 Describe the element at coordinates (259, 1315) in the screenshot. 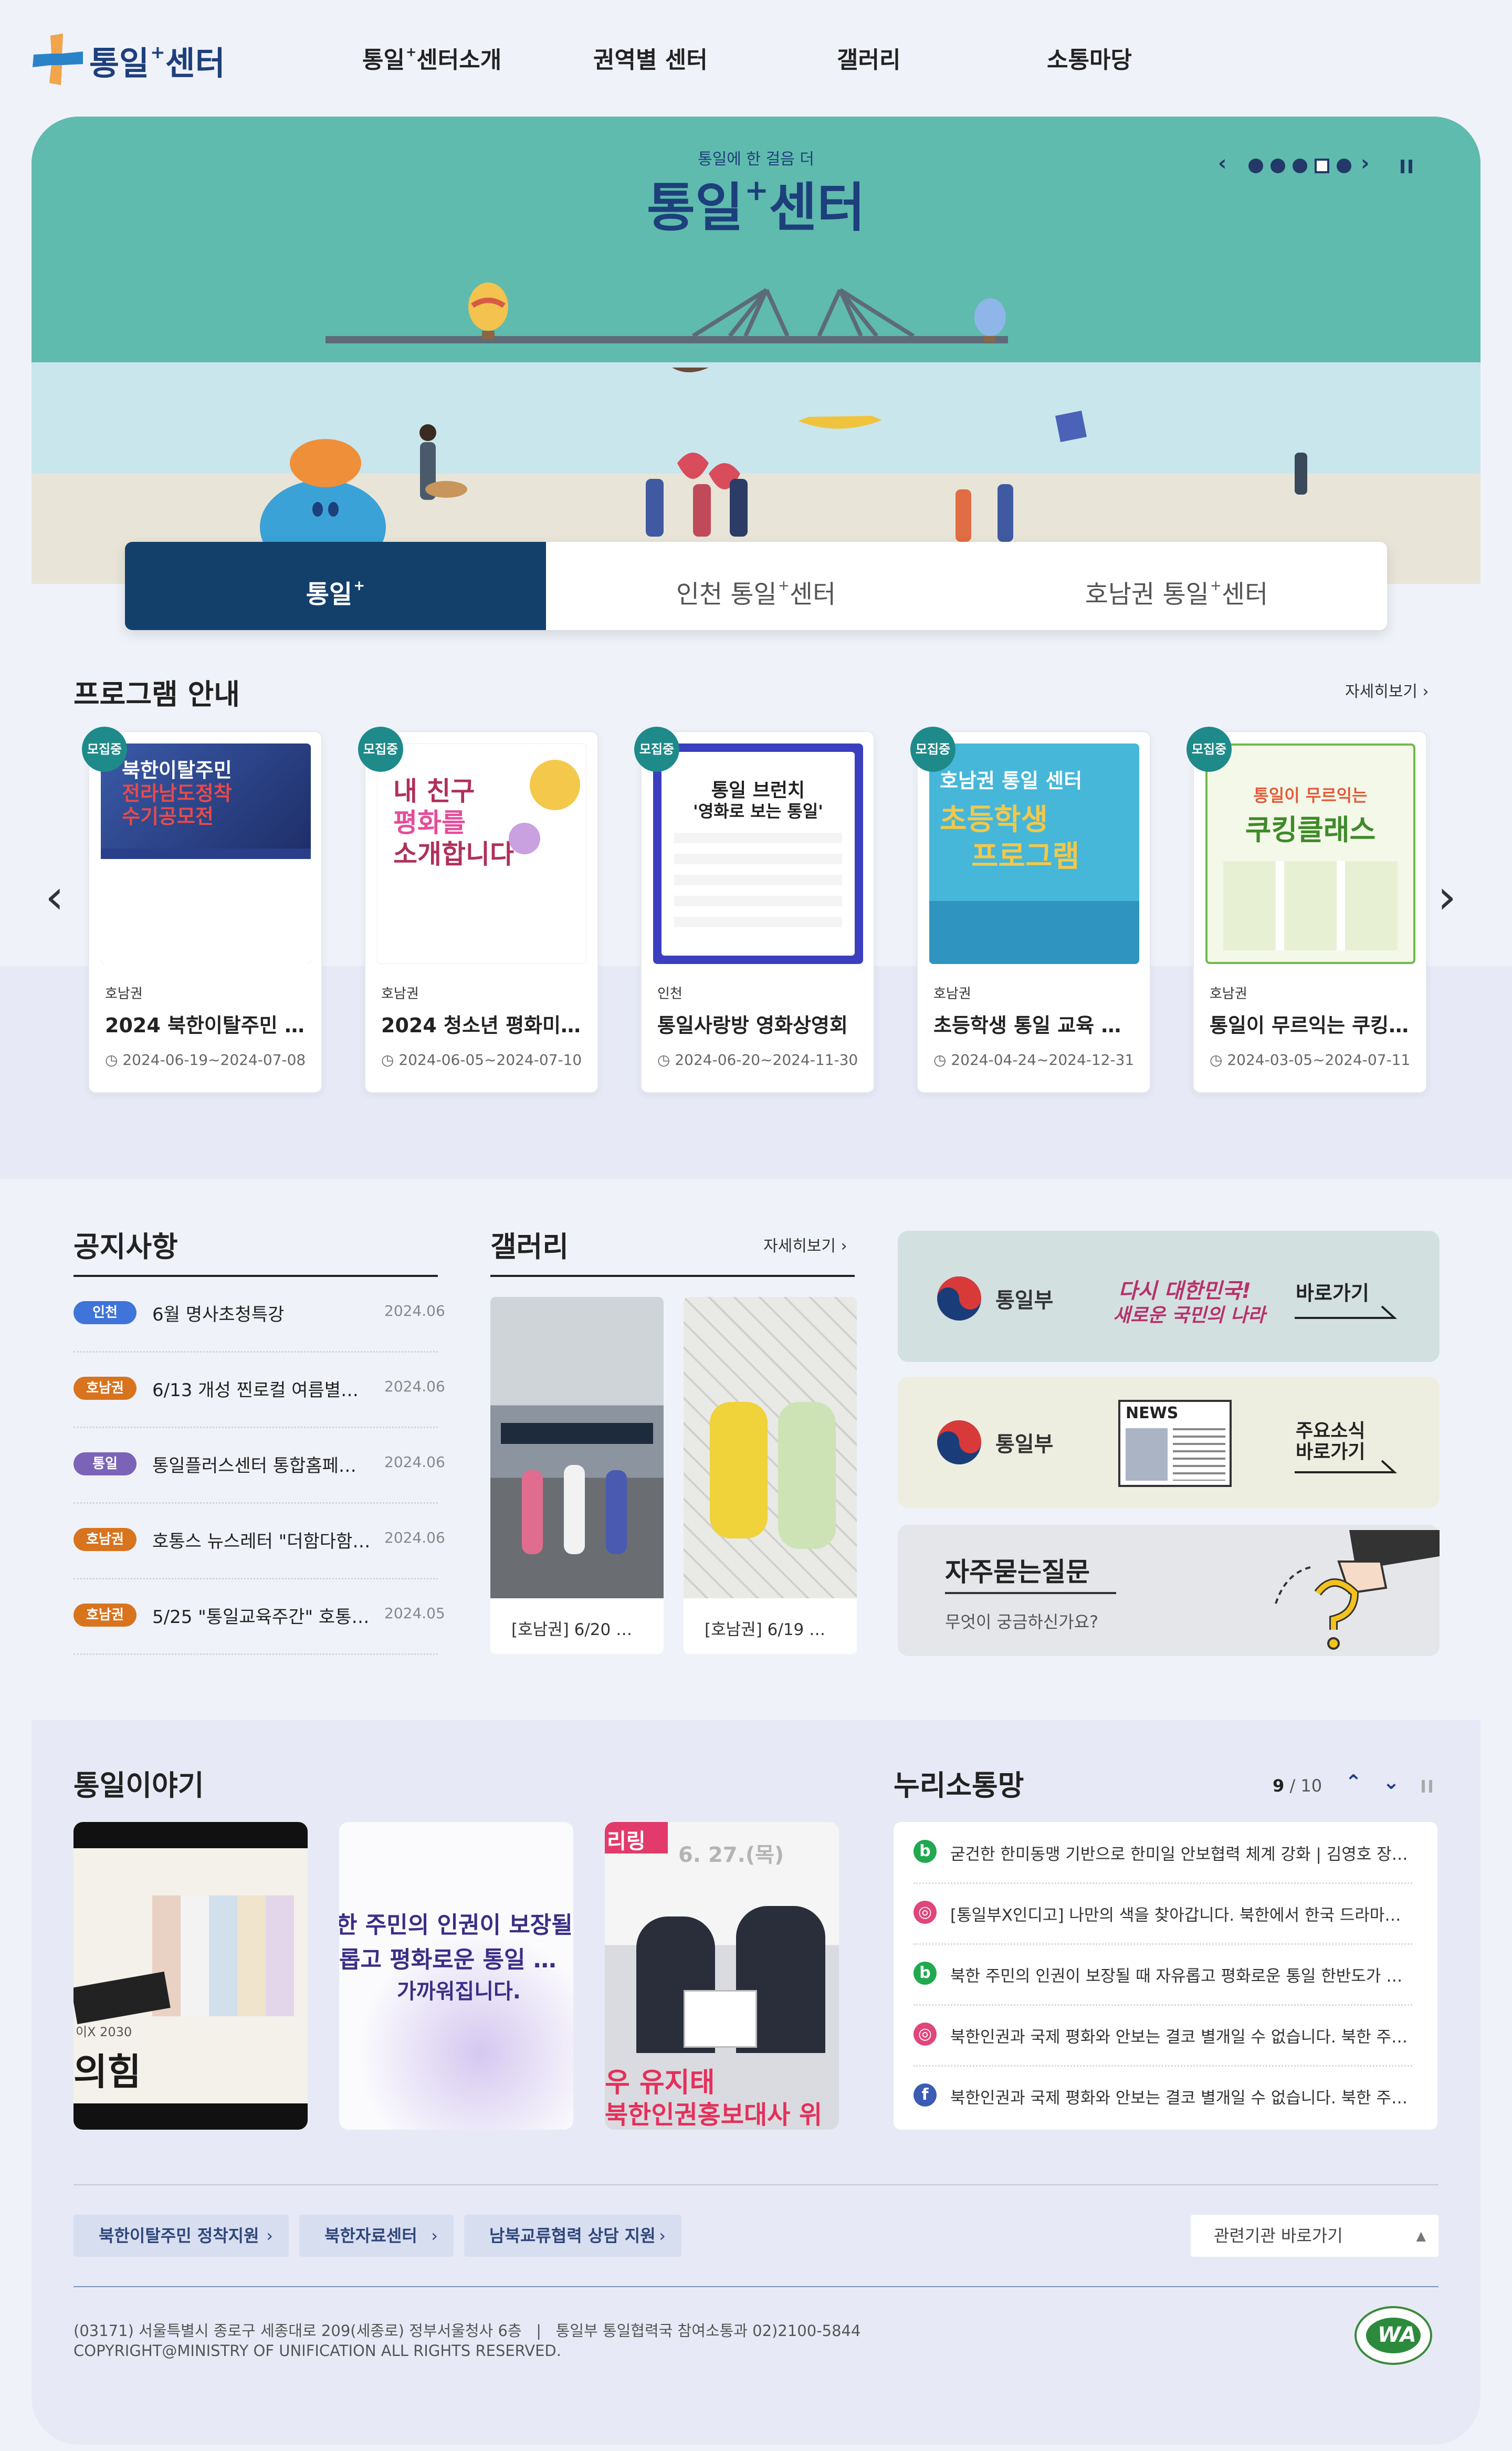

I see `notice-item: 인천 6월 명사초청특강 2024.06` at that location.